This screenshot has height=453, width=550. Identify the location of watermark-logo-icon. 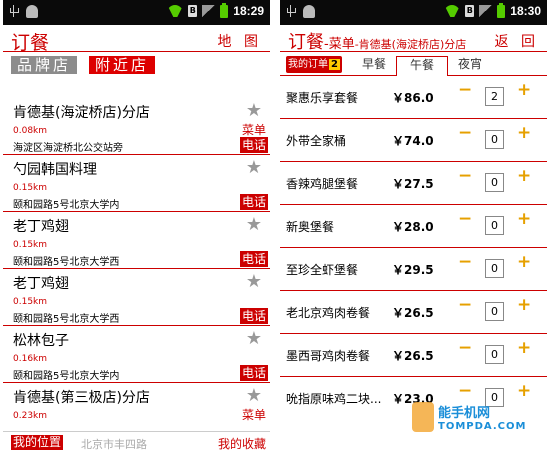
(423, 417).